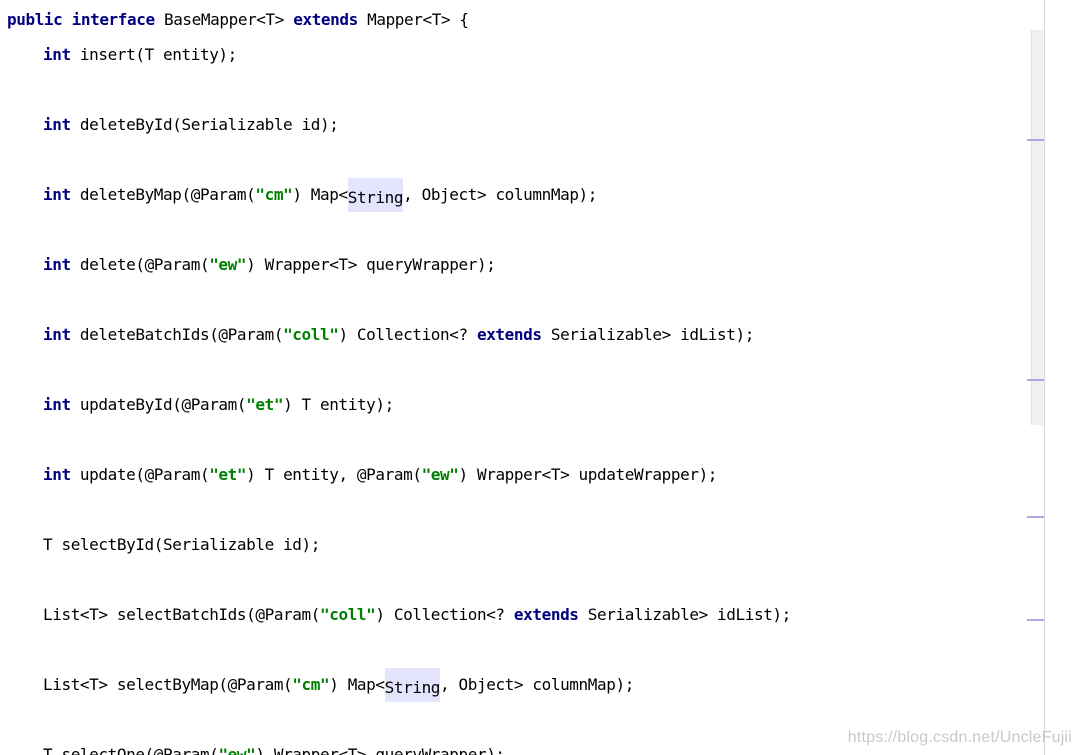  Describe the element at coordinates (177, 334) in the screenshot. I see `code-token: deleteBatchIds(@Param(` at that location.